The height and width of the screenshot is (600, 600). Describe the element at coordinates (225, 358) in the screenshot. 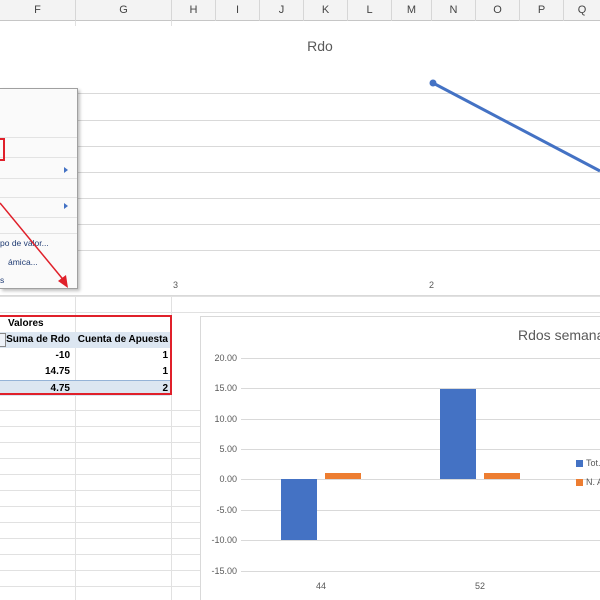

I see `y-axis-tick: 20.00` at that location.